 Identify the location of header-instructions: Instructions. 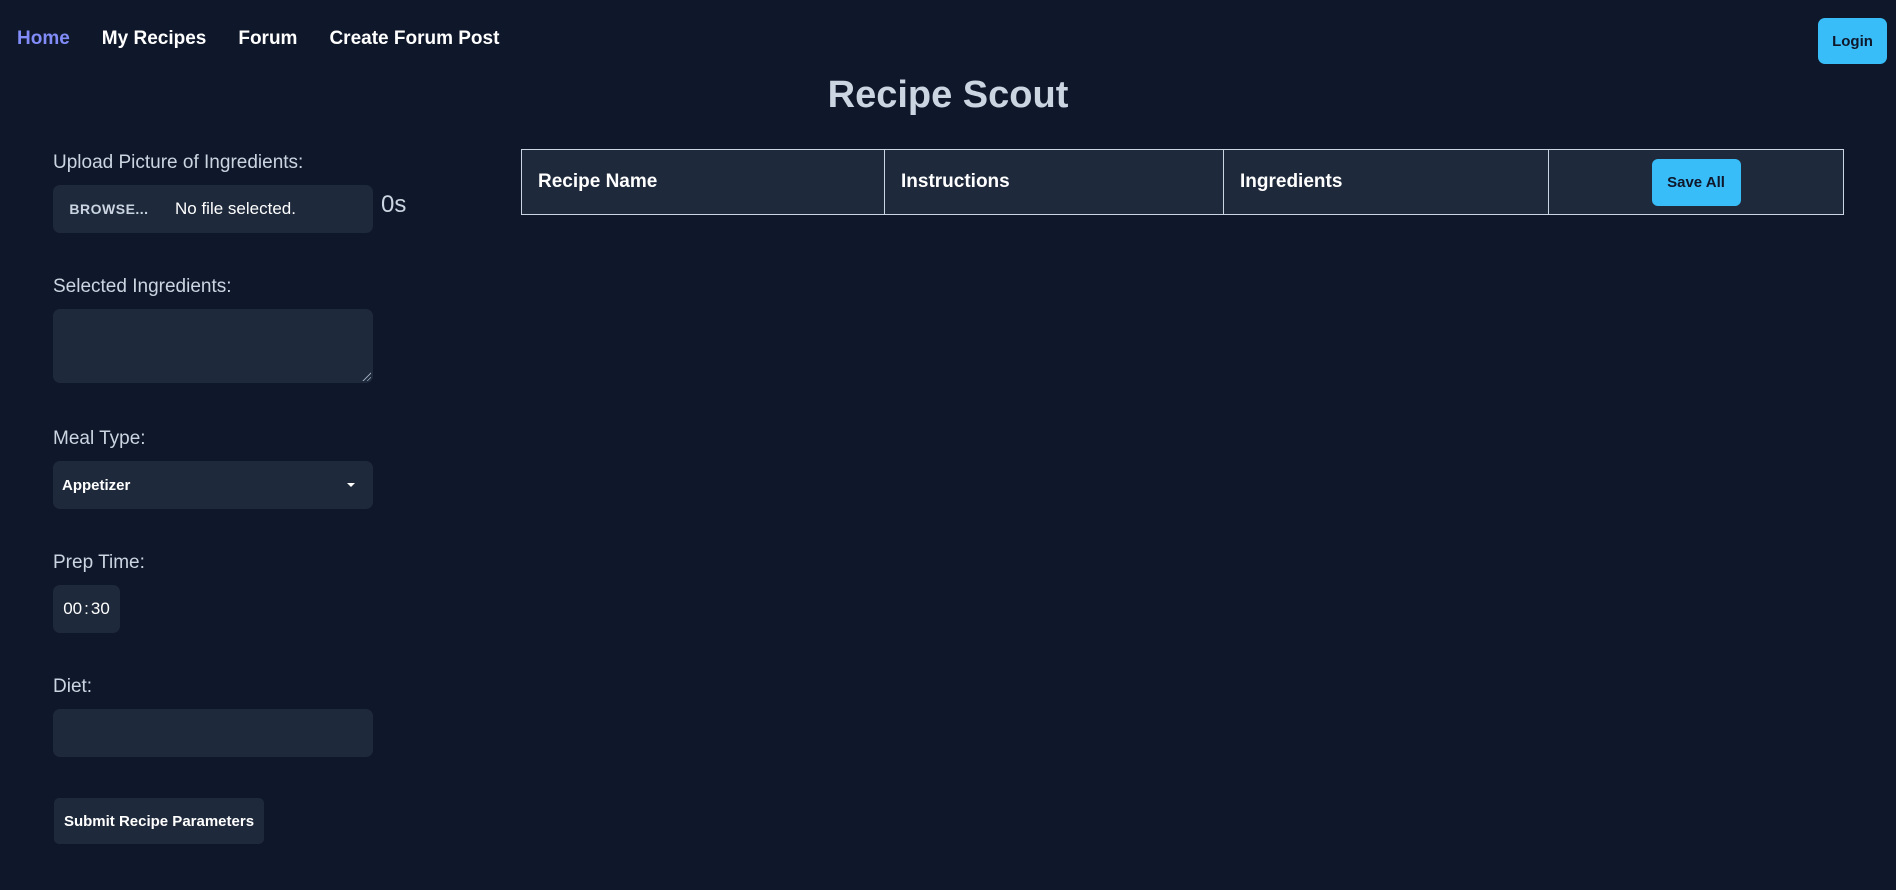
(1054, 182).